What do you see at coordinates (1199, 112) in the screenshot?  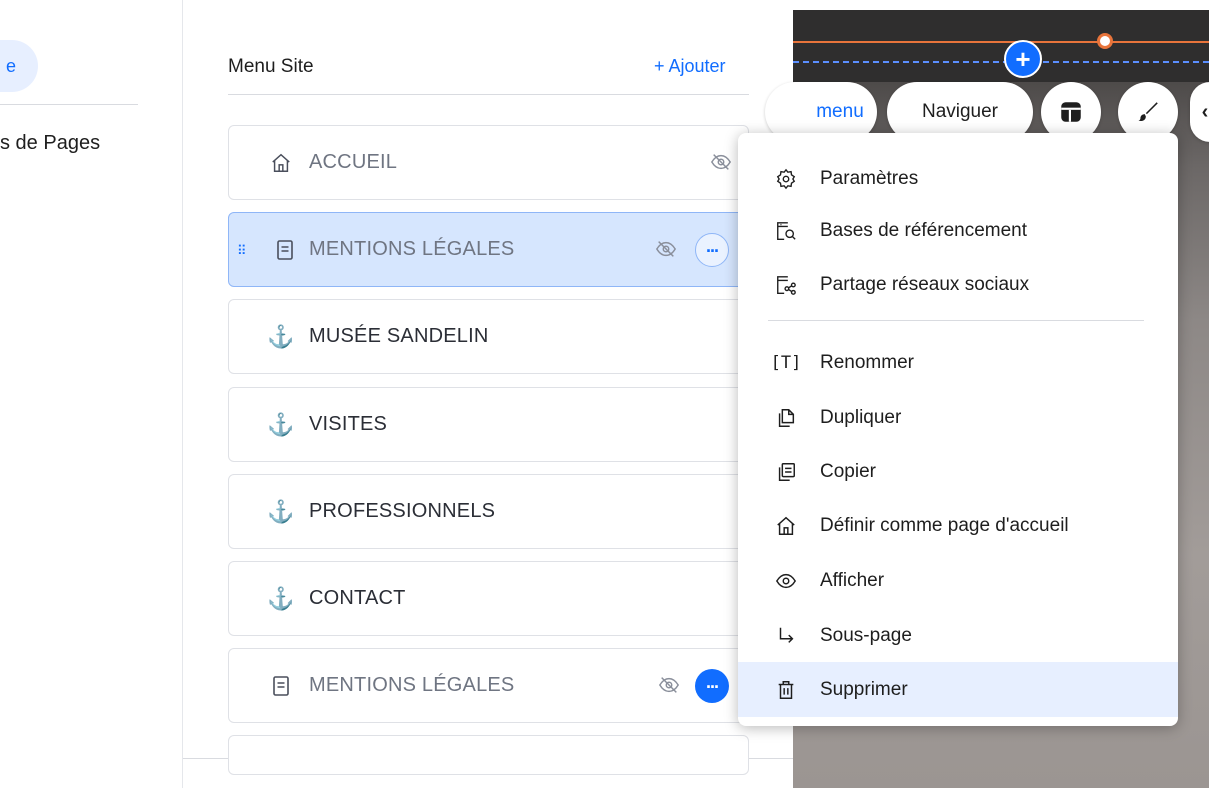 I see `code-button: ‹` at bounding box center [1199, 112].